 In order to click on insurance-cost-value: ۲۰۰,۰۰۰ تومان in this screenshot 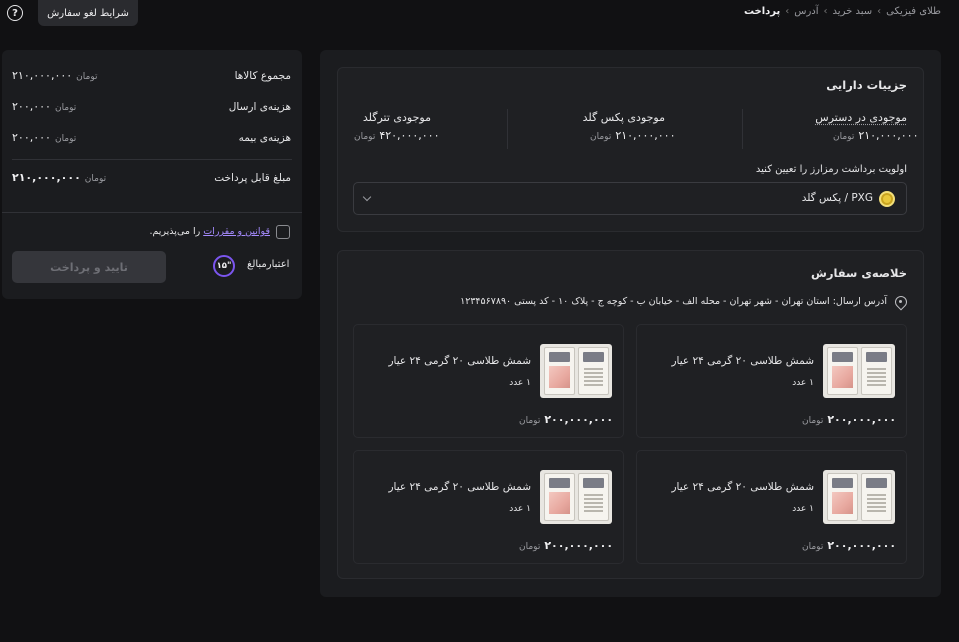, I will do `click(44, 137)`.